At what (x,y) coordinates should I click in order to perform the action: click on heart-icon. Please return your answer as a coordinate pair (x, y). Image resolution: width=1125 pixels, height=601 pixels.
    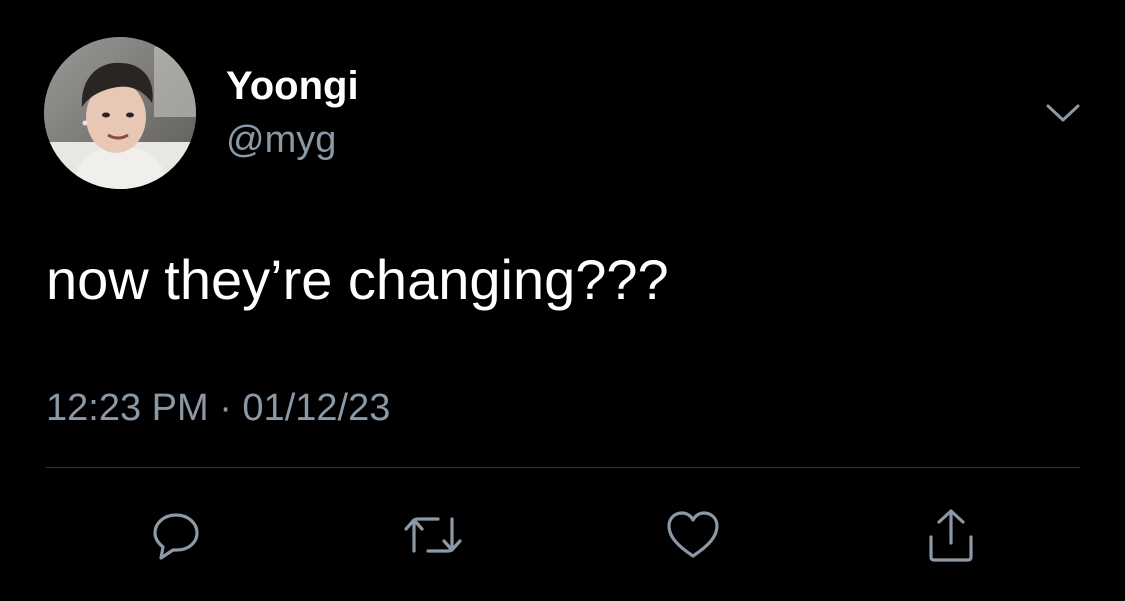
    Looking at the image, I should click on (693, 534).